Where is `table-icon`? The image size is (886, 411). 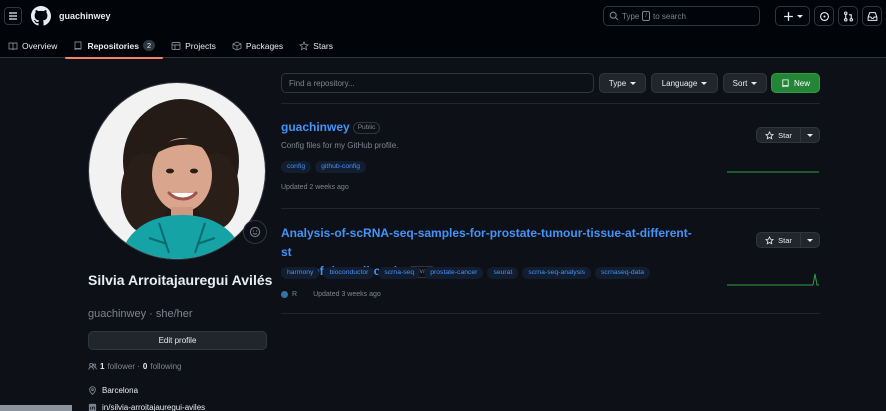 table-icon is located at coordinates (176, 45).